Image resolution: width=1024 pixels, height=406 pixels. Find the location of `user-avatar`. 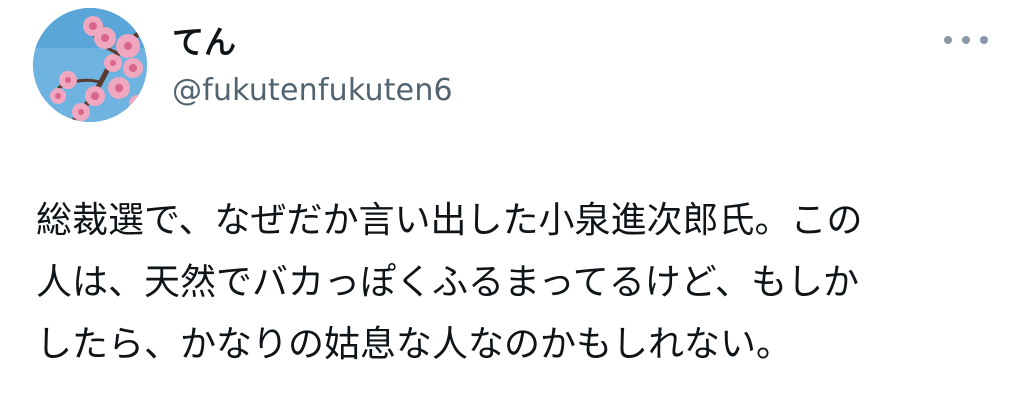

user-avatar is located at coordinates (90, 65).